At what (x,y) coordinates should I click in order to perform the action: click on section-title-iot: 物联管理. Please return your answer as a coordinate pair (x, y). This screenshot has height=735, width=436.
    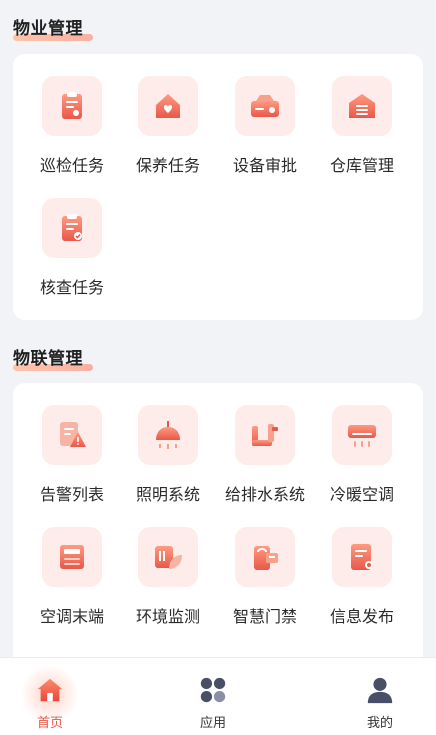
    Looking at the image, I should click on (53, 357).